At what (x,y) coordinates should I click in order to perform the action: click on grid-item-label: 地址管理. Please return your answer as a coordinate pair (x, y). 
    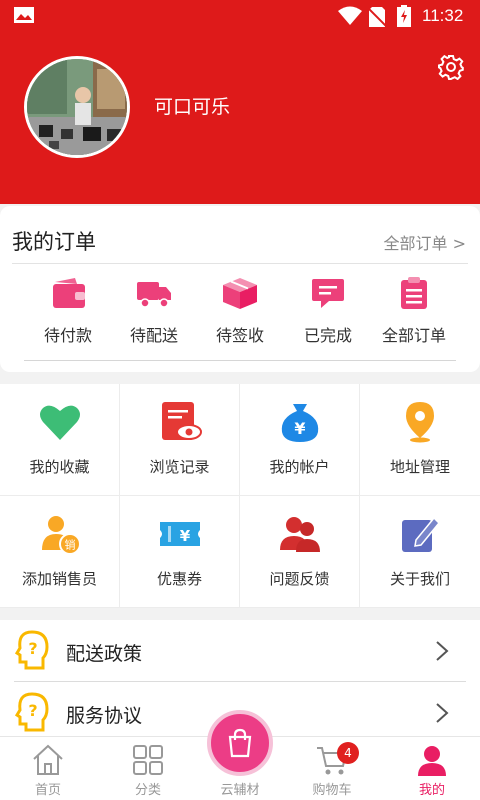
    Looking at the image, I should click on (419, 467).